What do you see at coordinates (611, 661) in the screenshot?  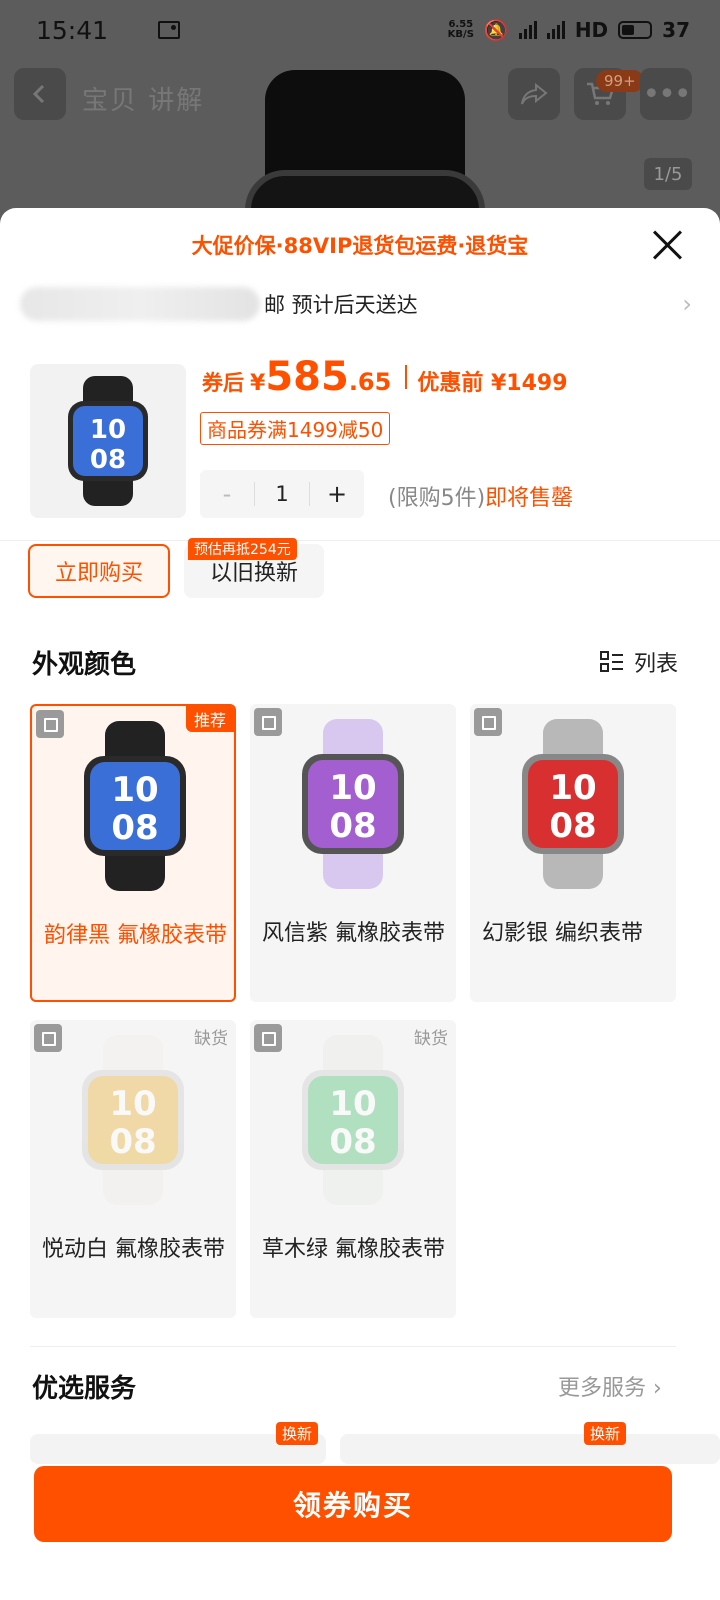 I see `list-icon` at bounding box center [611, 661].